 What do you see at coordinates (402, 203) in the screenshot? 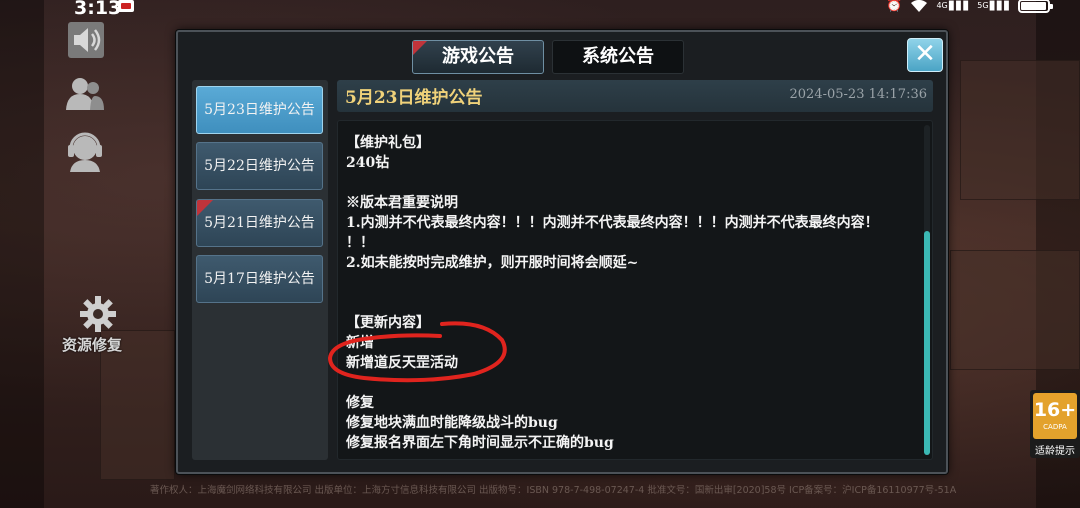
I see `note-header: ※版本君重要说明` at bounding box center [402, 203].